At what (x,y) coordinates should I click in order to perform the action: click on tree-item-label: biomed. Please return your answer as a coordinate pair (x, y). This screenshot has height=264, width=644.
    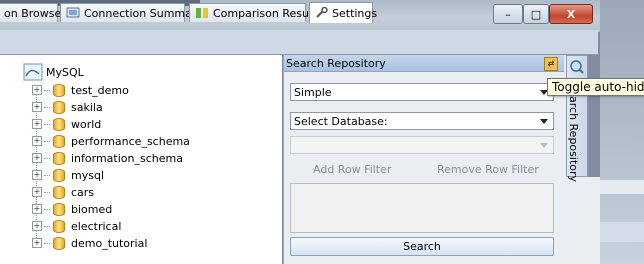
    Looking at the image, I should click on (92, 209).